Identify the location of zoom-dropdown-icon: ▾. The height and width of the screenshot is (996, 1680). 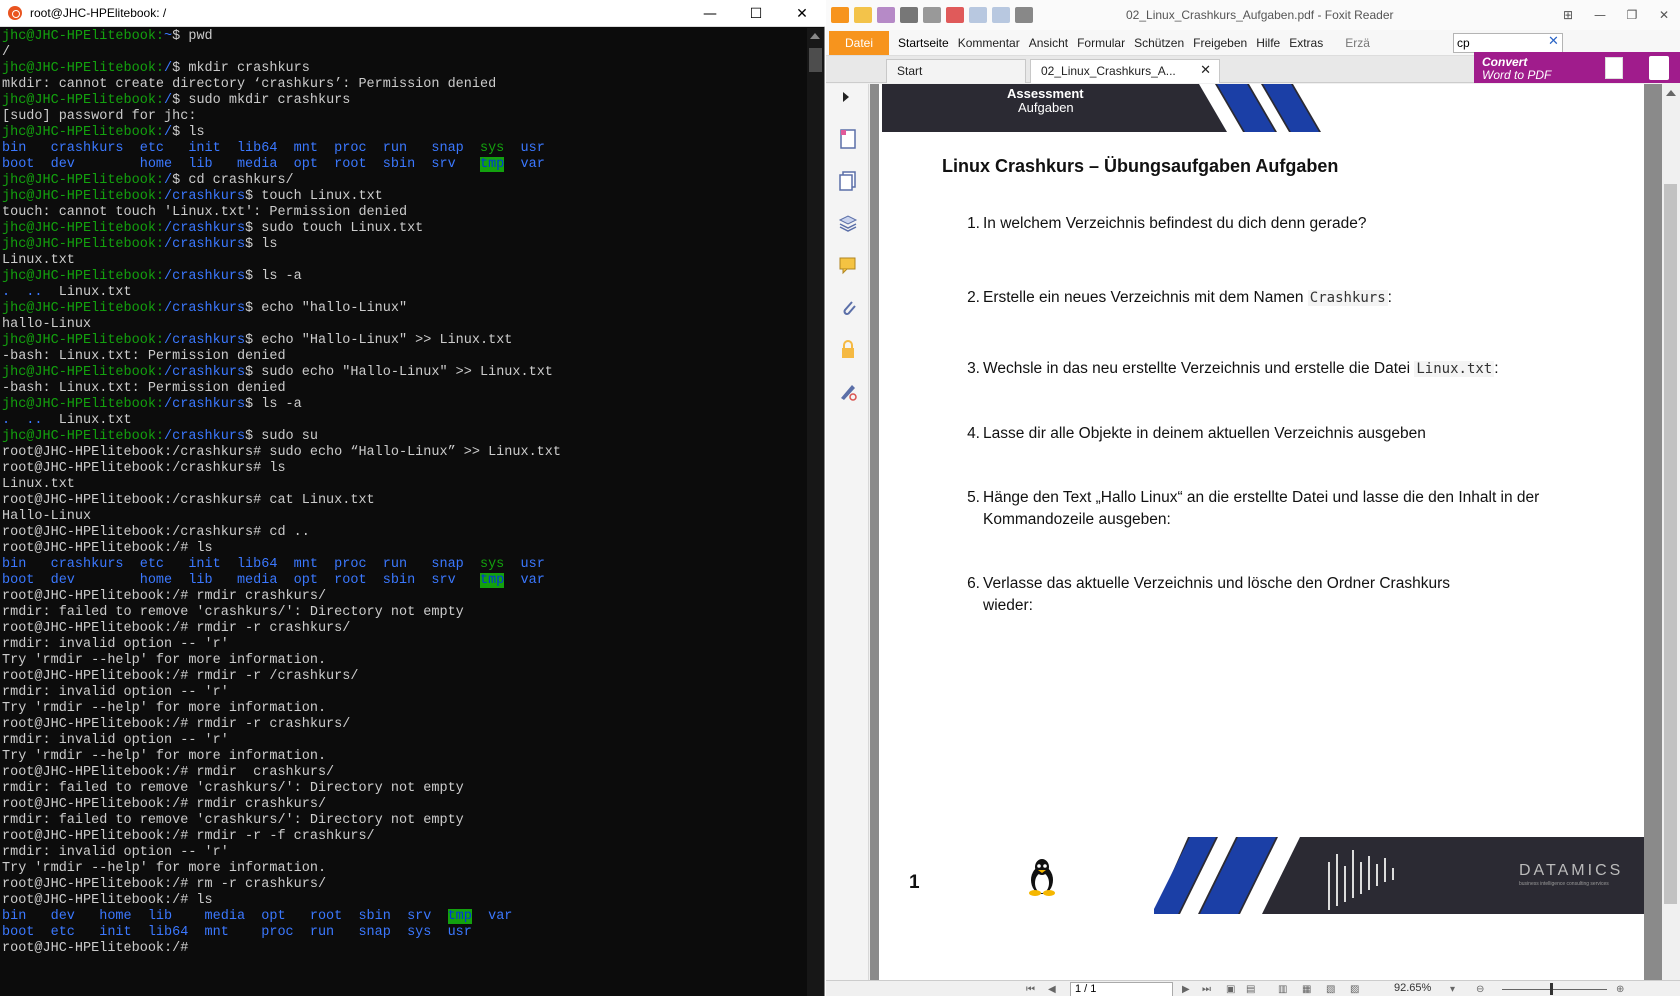
(1452, 989).